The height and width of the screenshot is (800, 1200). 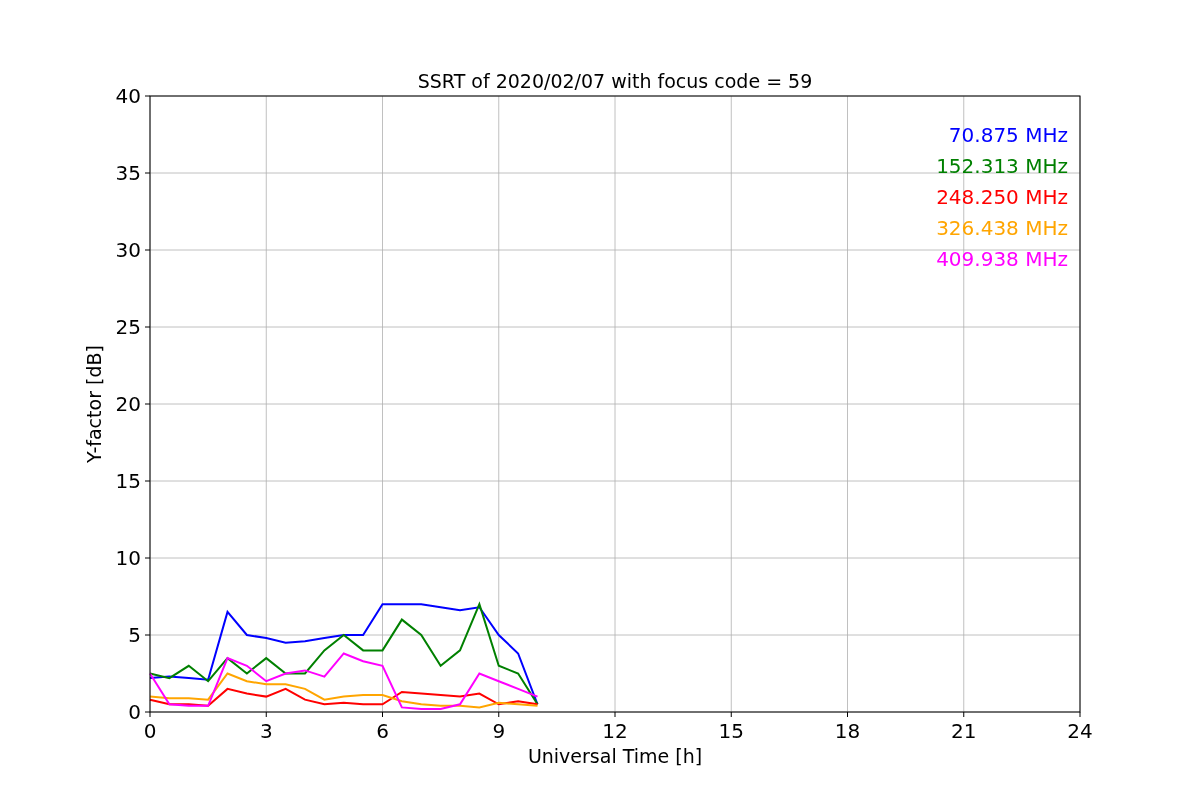 What do you see at coordinates (266, 731) in the screenshot?
I see `x-tick-label: 3` at bounding box center [266, 731].